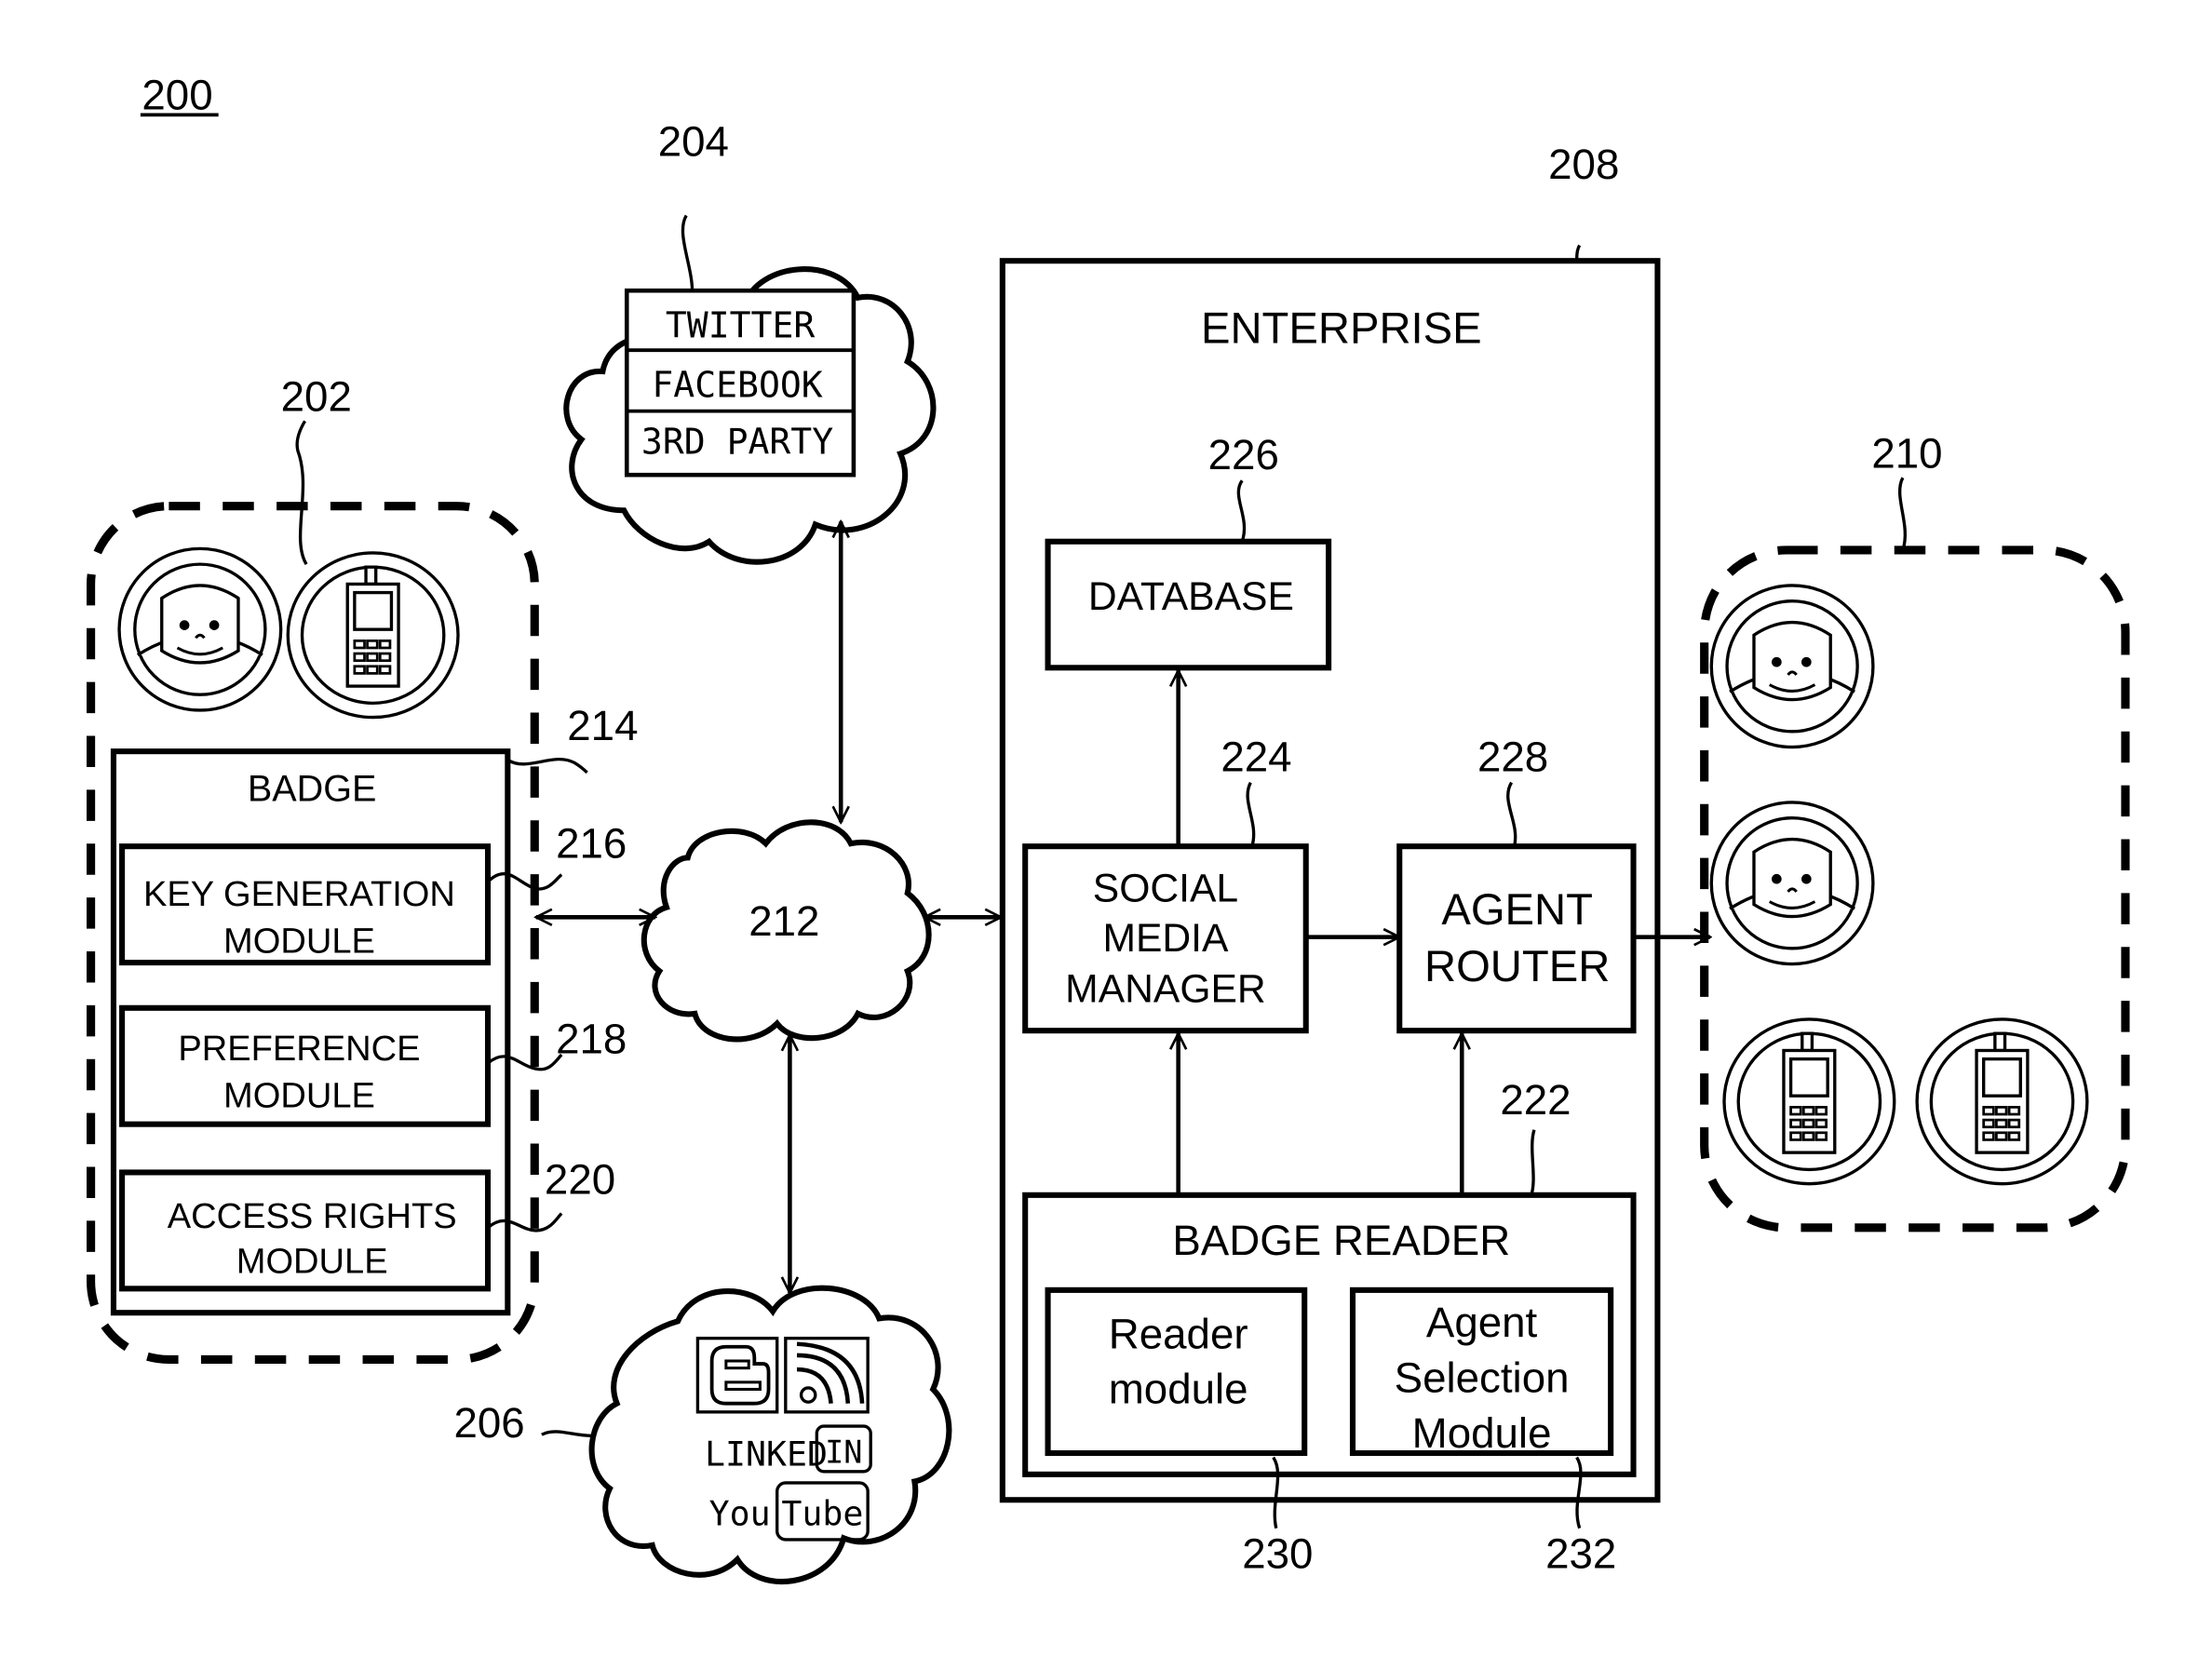 This screenshot has width=2212, height=1670. I want to click on ref-206: 206, so click(488, 1423).